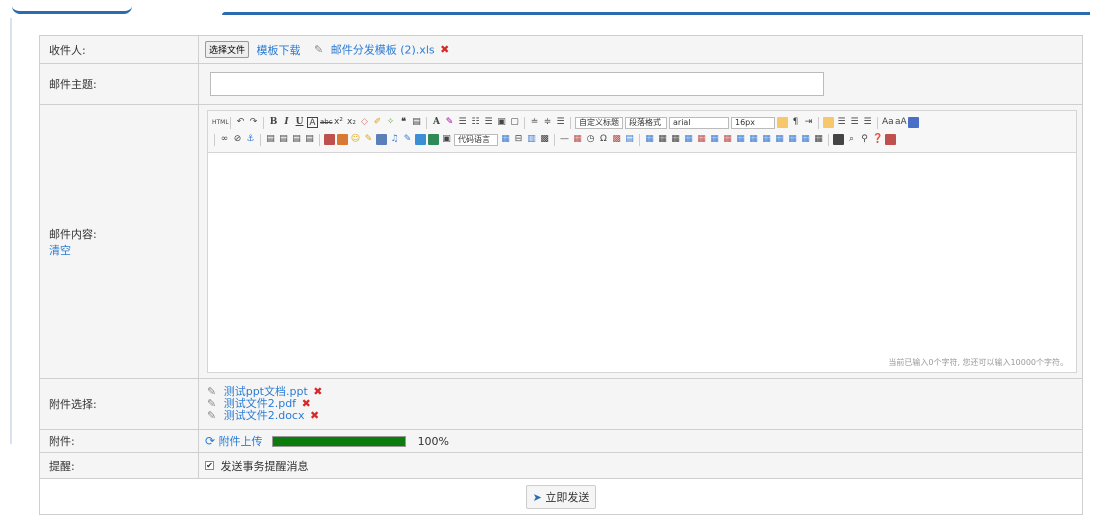  What do you see at coordinates (253, 122) in the screenshot?
I see `redo-icon: ↷` at bounding box center [253, 122].